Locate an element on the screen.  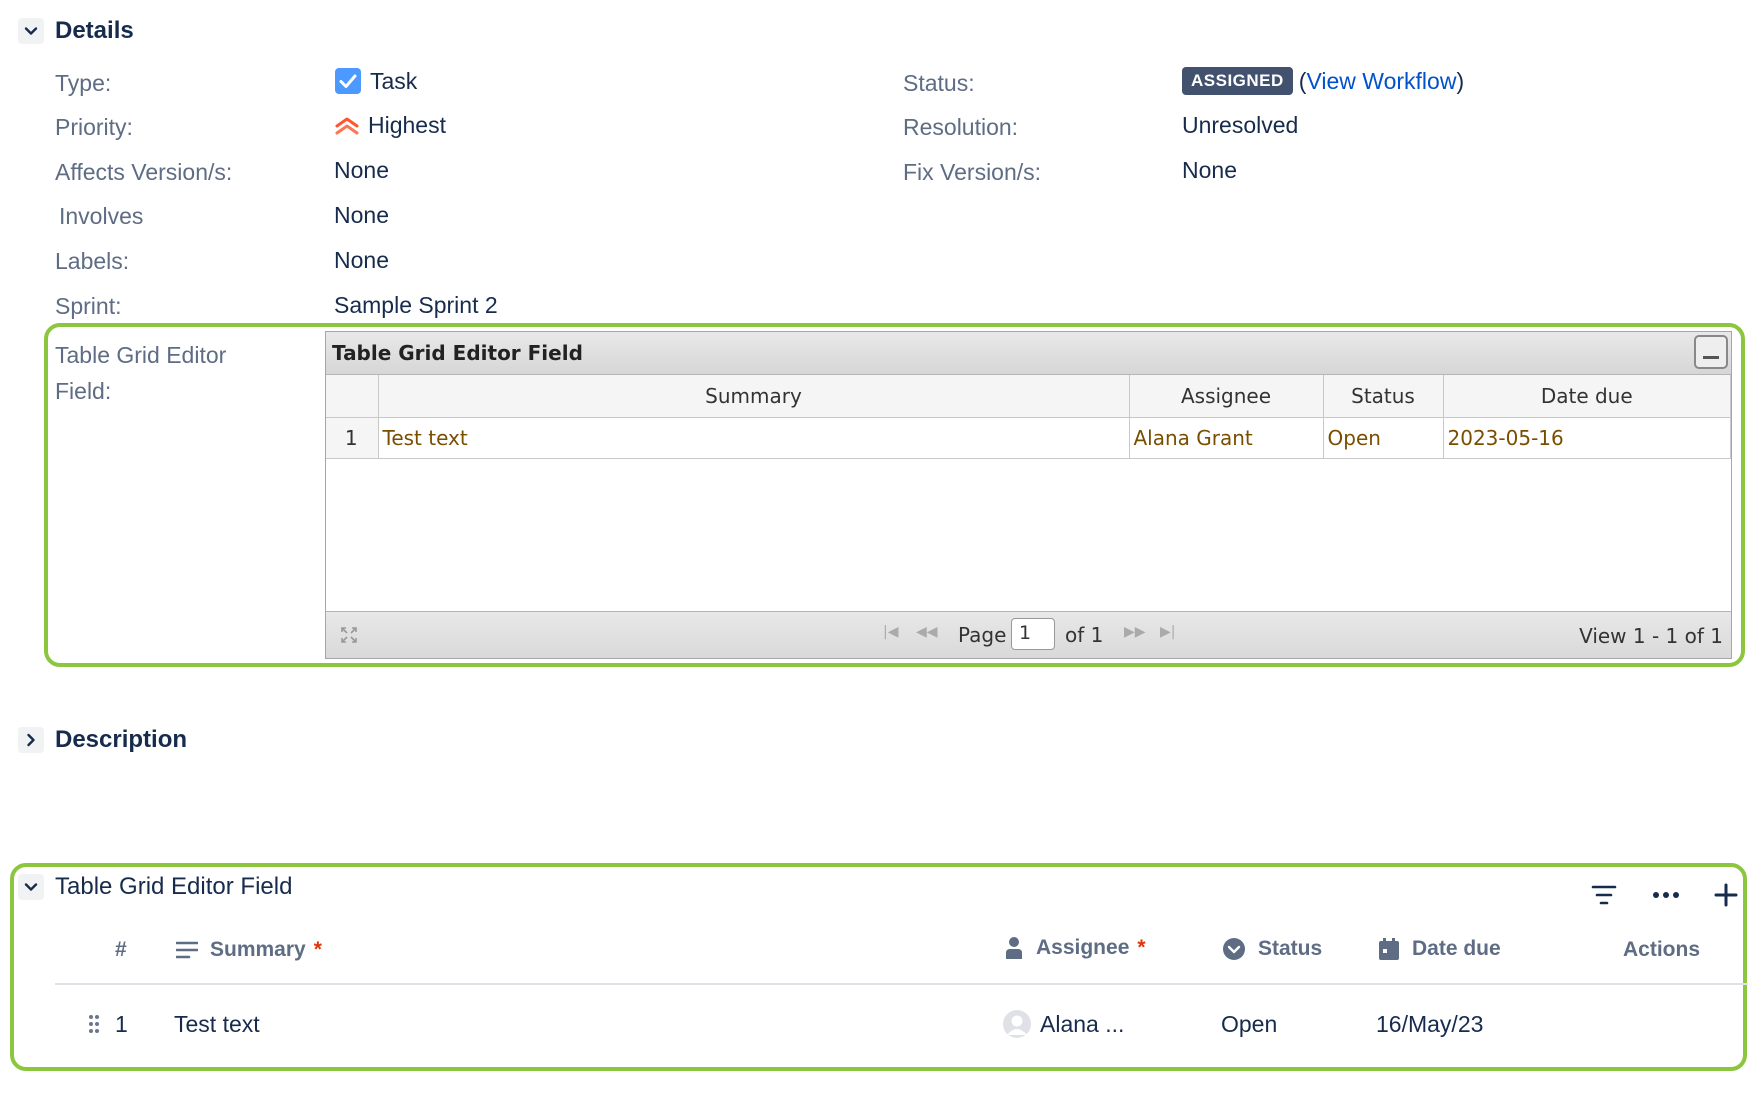
filter-icon is located at coordinates (1604, 895).